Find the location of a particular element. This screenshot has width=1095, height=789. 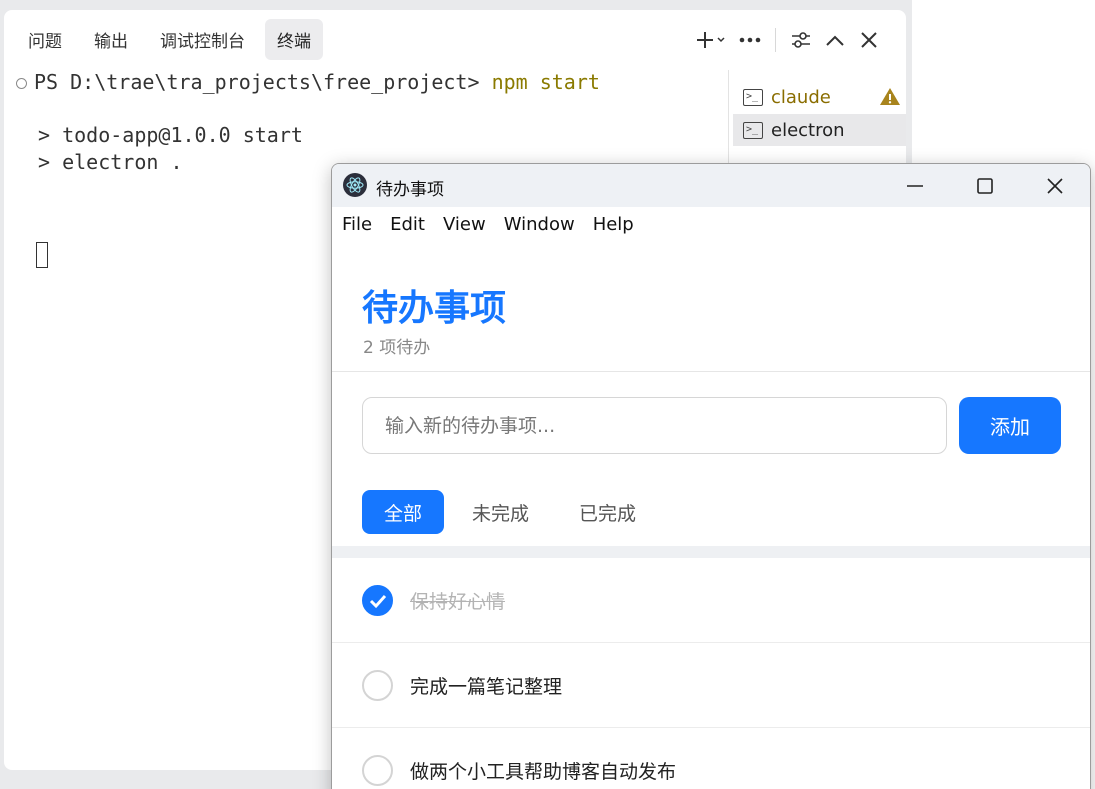

more-actions-button is located at coordinates (750, 40).